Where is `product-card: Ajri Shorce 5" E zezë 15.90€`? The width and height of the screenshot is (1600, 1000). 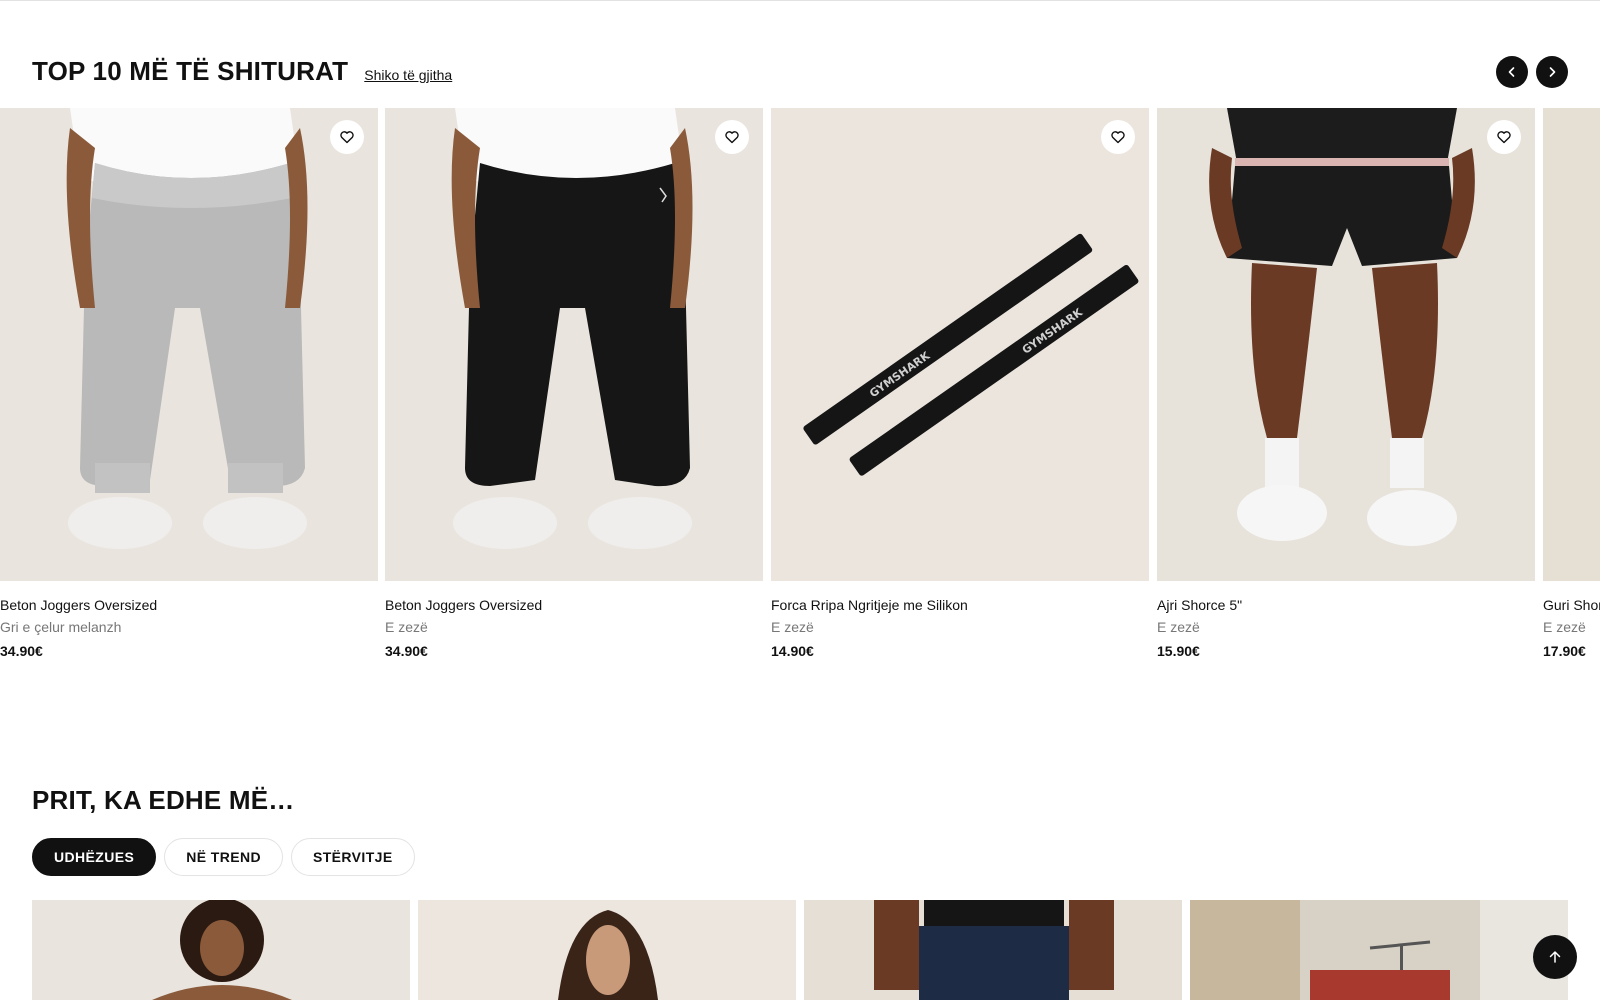 product-card: Ajri Shorce 5" E zezë 15.90€ is located at coordinates (1346, 383).